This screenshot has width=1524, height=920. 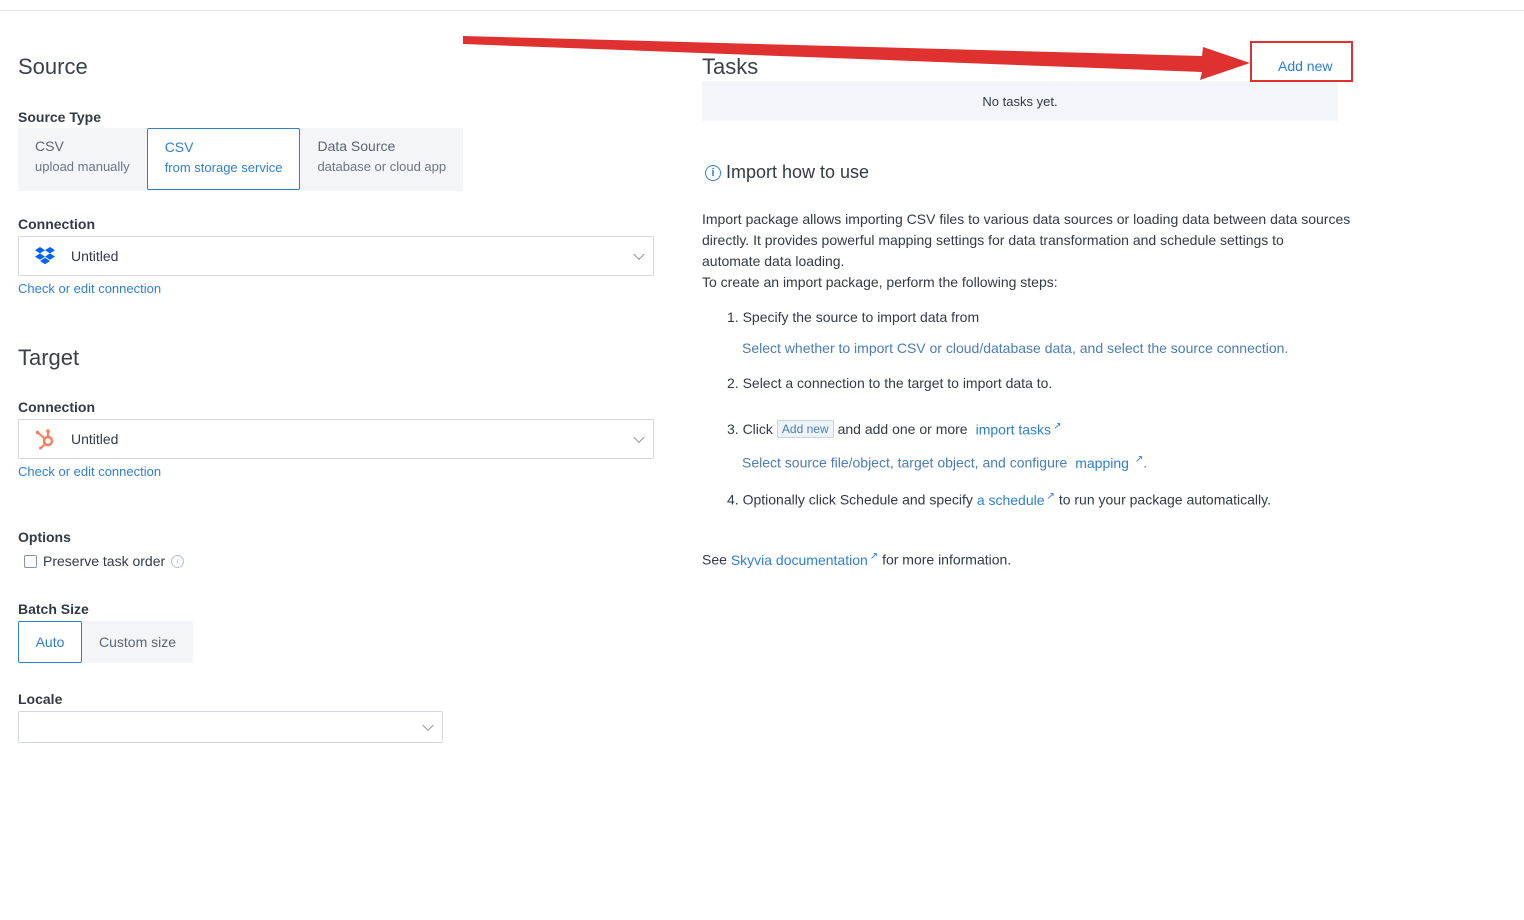 I want to click on annotation-highlight-box, so click(x=1301, y=61).